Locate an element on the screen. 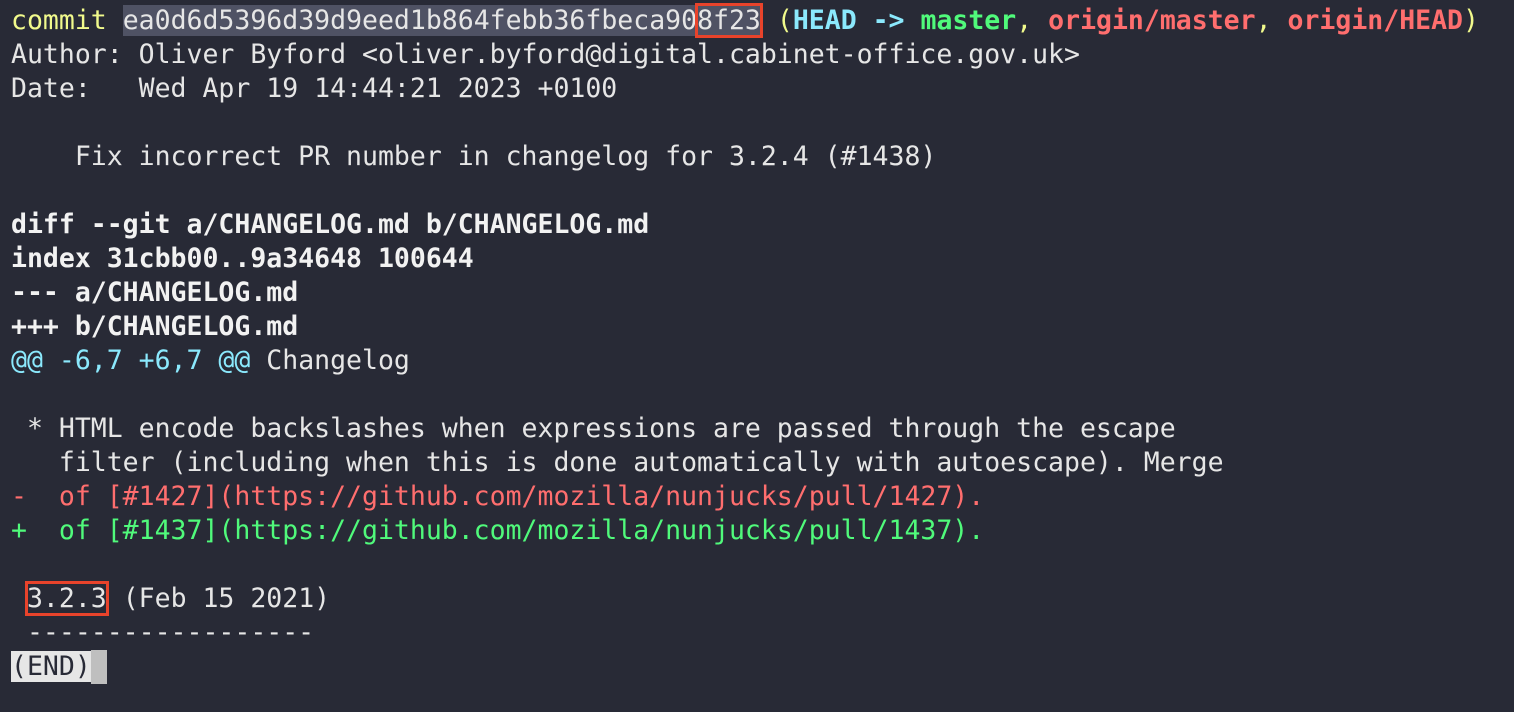 The height and width of the screenshot is (712, 1514). ref-open: ( is located at coordinates (784, 20).